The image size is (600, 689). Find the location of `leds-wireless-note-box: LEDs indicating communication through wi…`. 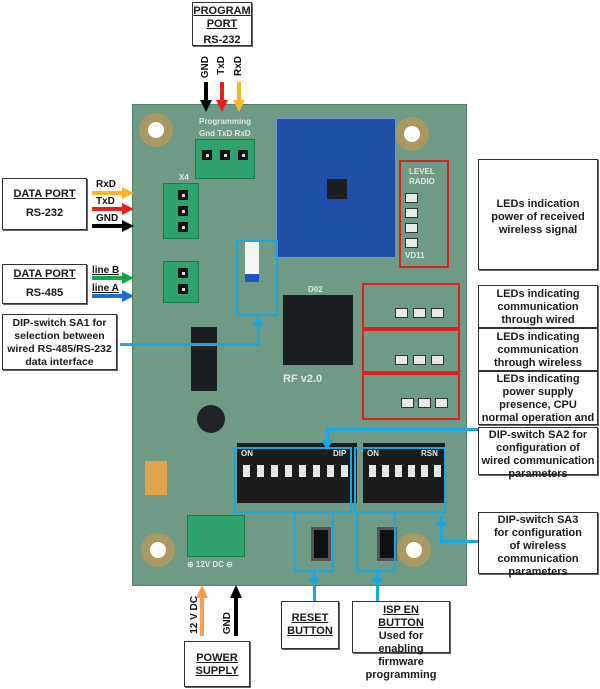

leds-wireless-note-box: LEDs indicating communication through wi… is located at coordinates (538, 355).